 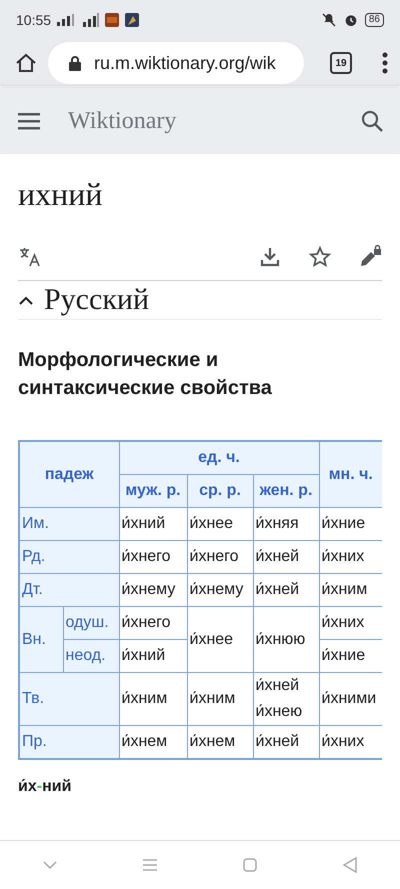 What do you see at coordinates (350, 474) in the screenshot?
I see `header-cell: мн. ч.` at bounding box center [350, 474].